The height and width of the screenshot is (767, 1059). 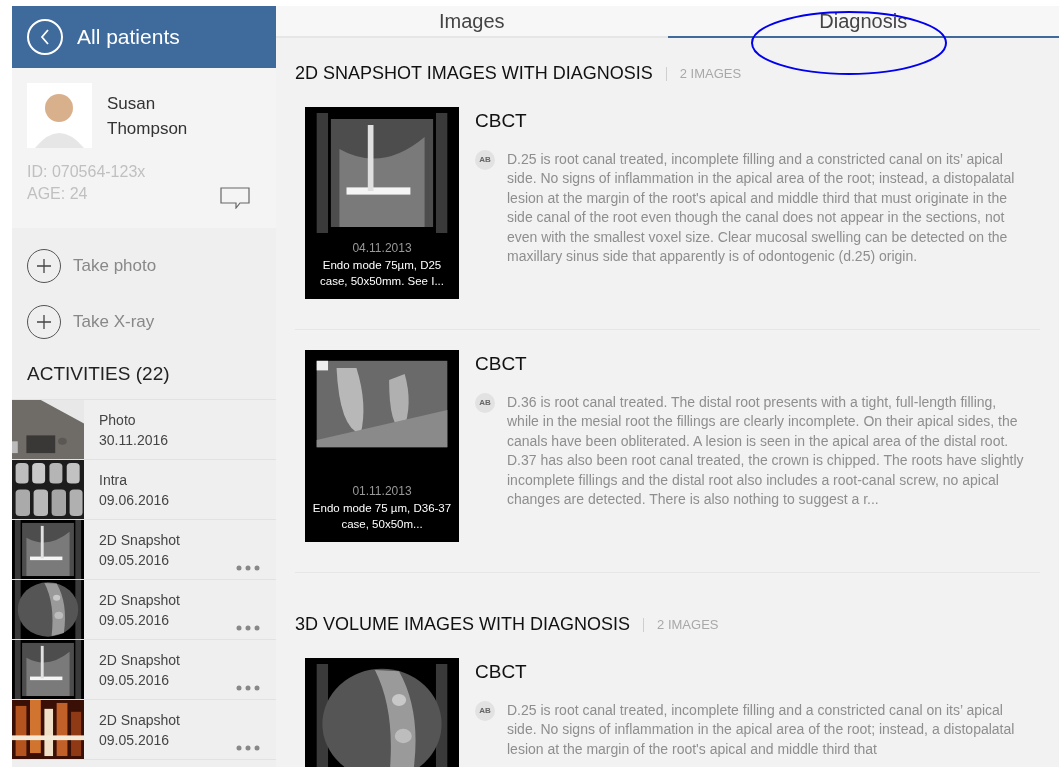 I want to click on diagnosis-text: D.25 is root canal treated, incomplete filling and a constricted canal on its’ apical side. No signs of inflammation in the apical area of the root; instead, a distopalatal lesion at the margin of the root's apical and middle third that must originate in the side canal of the root even though the canal does not appear in the sections, not even with the smallest voxel size. Clear mucosal swelling can be detected on the maxillary sinus side that apparently is of odontogenic (d.25) origin., so click(x=761, y=207).